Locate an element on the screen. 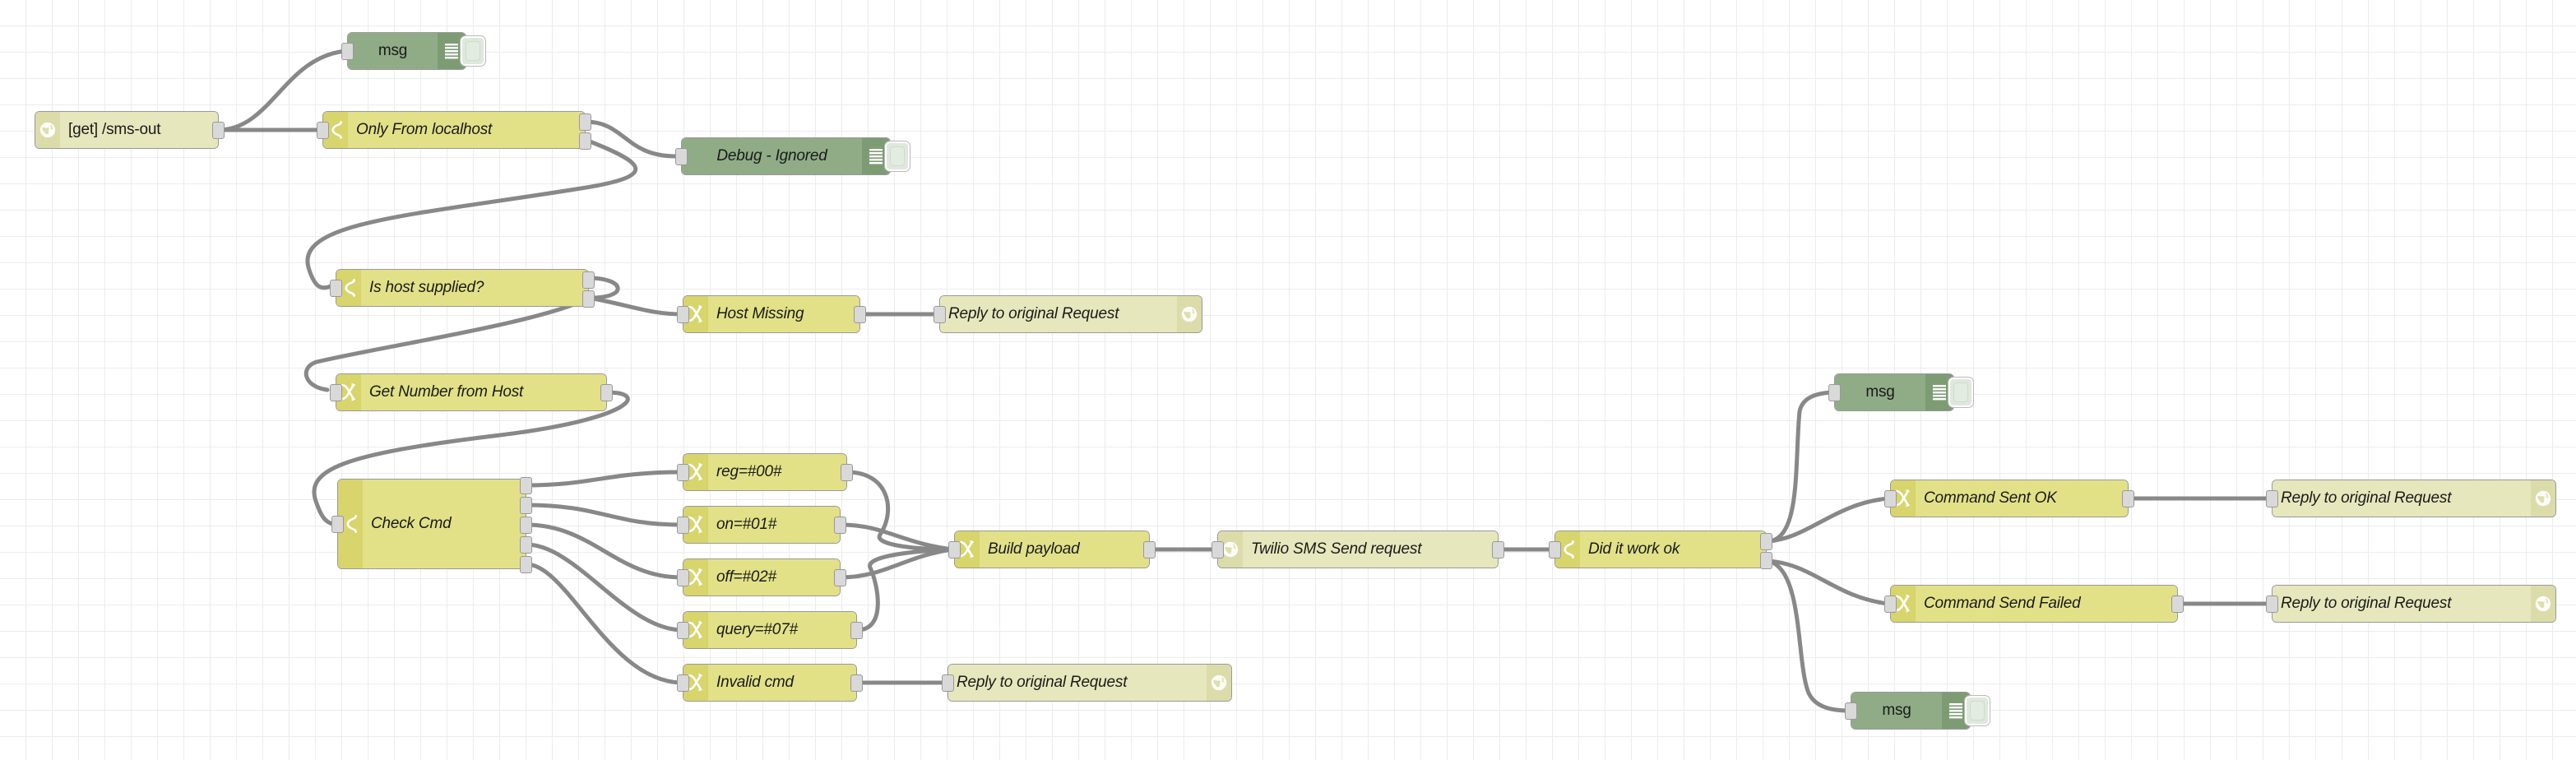  node-label: on=#01# is located at coordinates (747, 524).